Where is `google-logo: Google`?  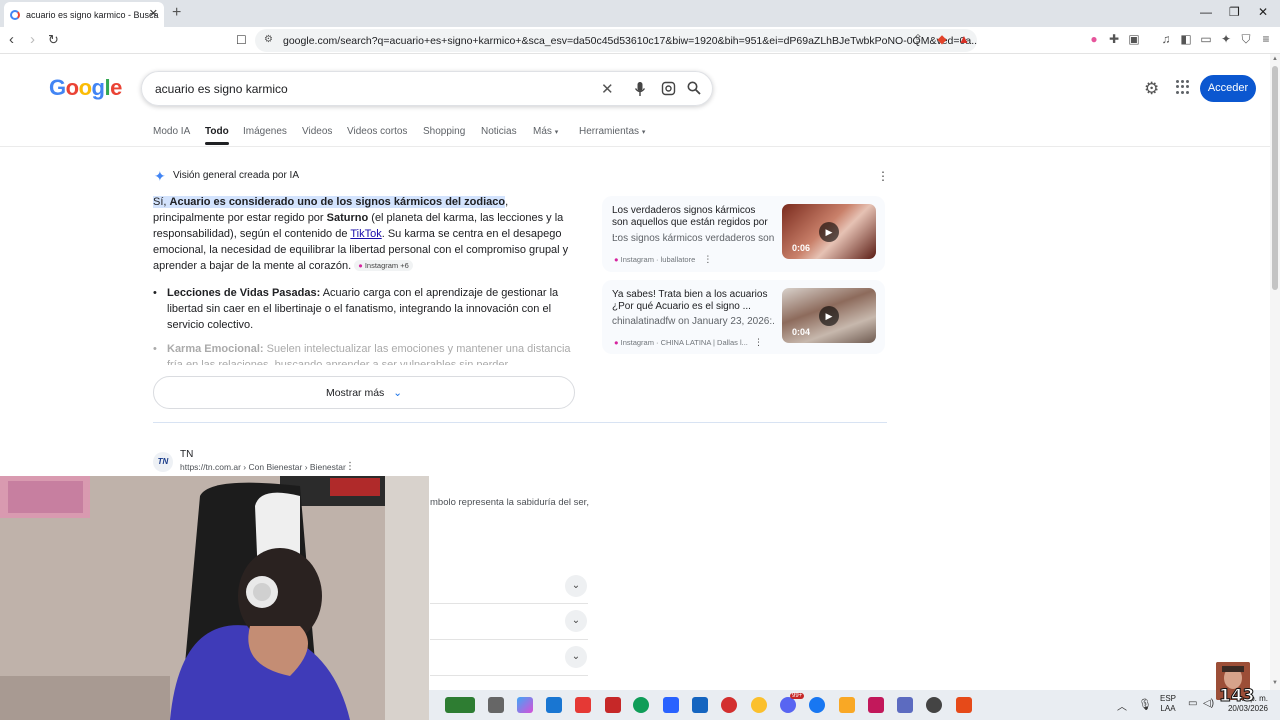
google-logo: Google is located at coordinates (85, 88).